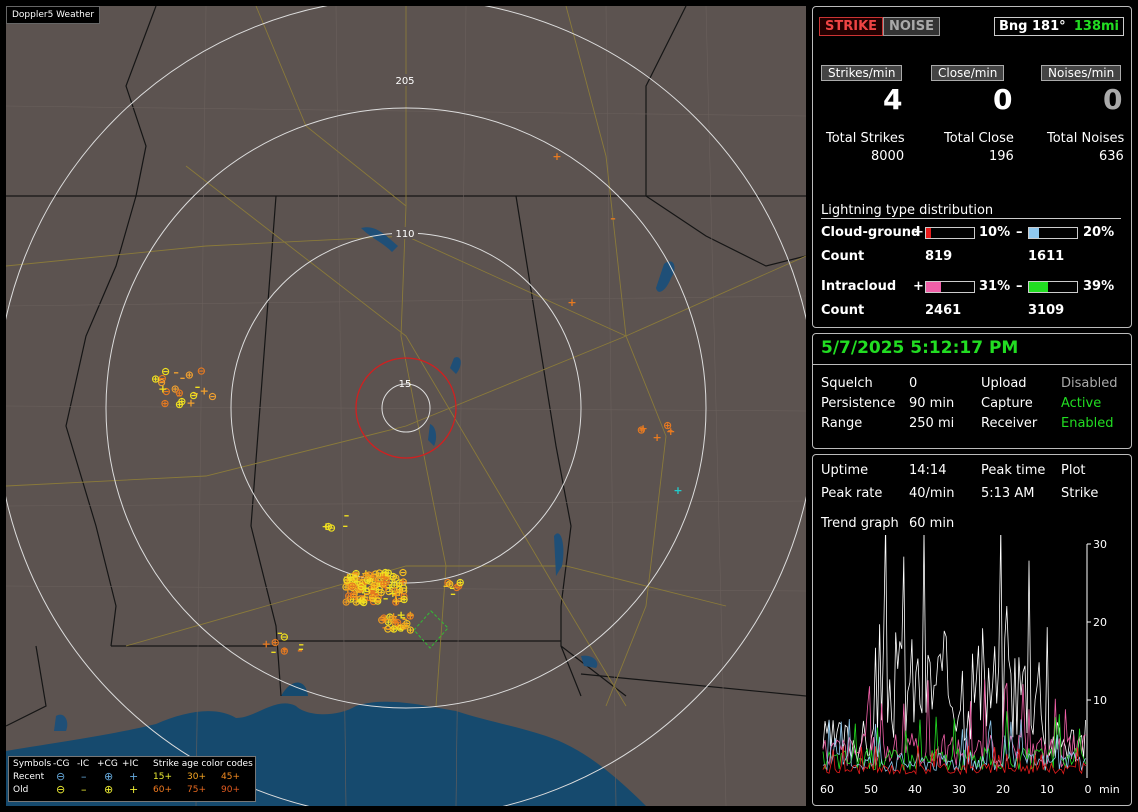  What do you see at coordinates (995, 286) in the screenshot?
I see `ic-positive-pct: 31%` at bounding box center [995, 286].